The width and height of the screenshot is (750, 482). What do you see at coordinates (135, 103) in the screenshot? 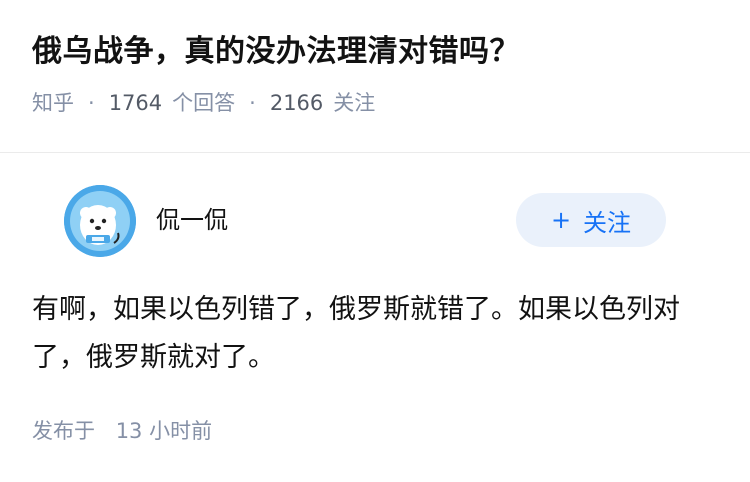
I see `answers-count: 1764` at bounding box center [135, 103].